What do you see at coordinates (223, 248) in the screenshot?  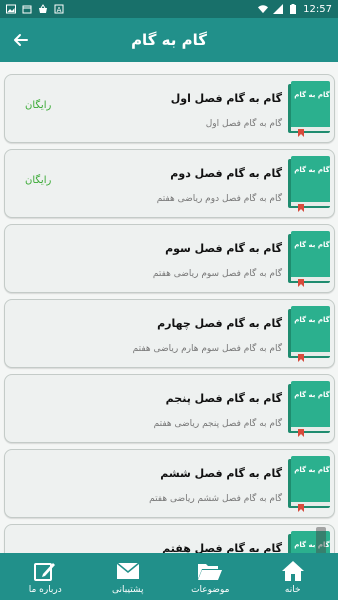 I see `chapter-title: گام به گام فصل سوم` at bounding box center [223, 248].